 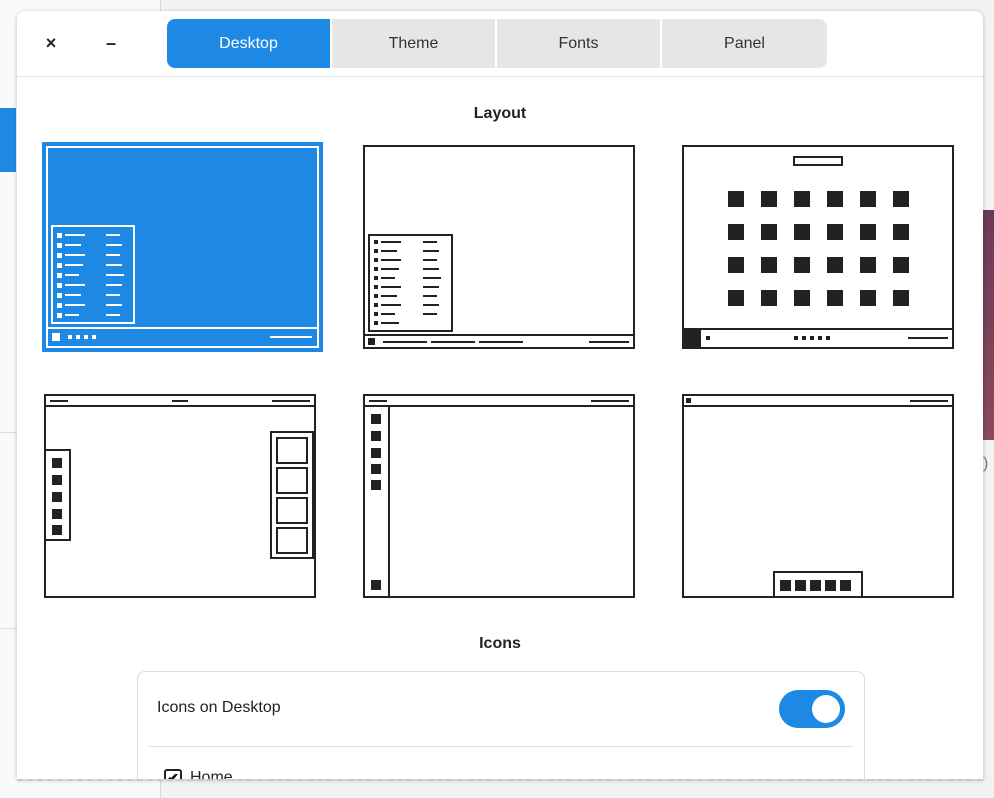 What do you see at coordinates (744, 43) in the screenshot?
I see `tab-panel: Panel` at bounding box center [744, 43].